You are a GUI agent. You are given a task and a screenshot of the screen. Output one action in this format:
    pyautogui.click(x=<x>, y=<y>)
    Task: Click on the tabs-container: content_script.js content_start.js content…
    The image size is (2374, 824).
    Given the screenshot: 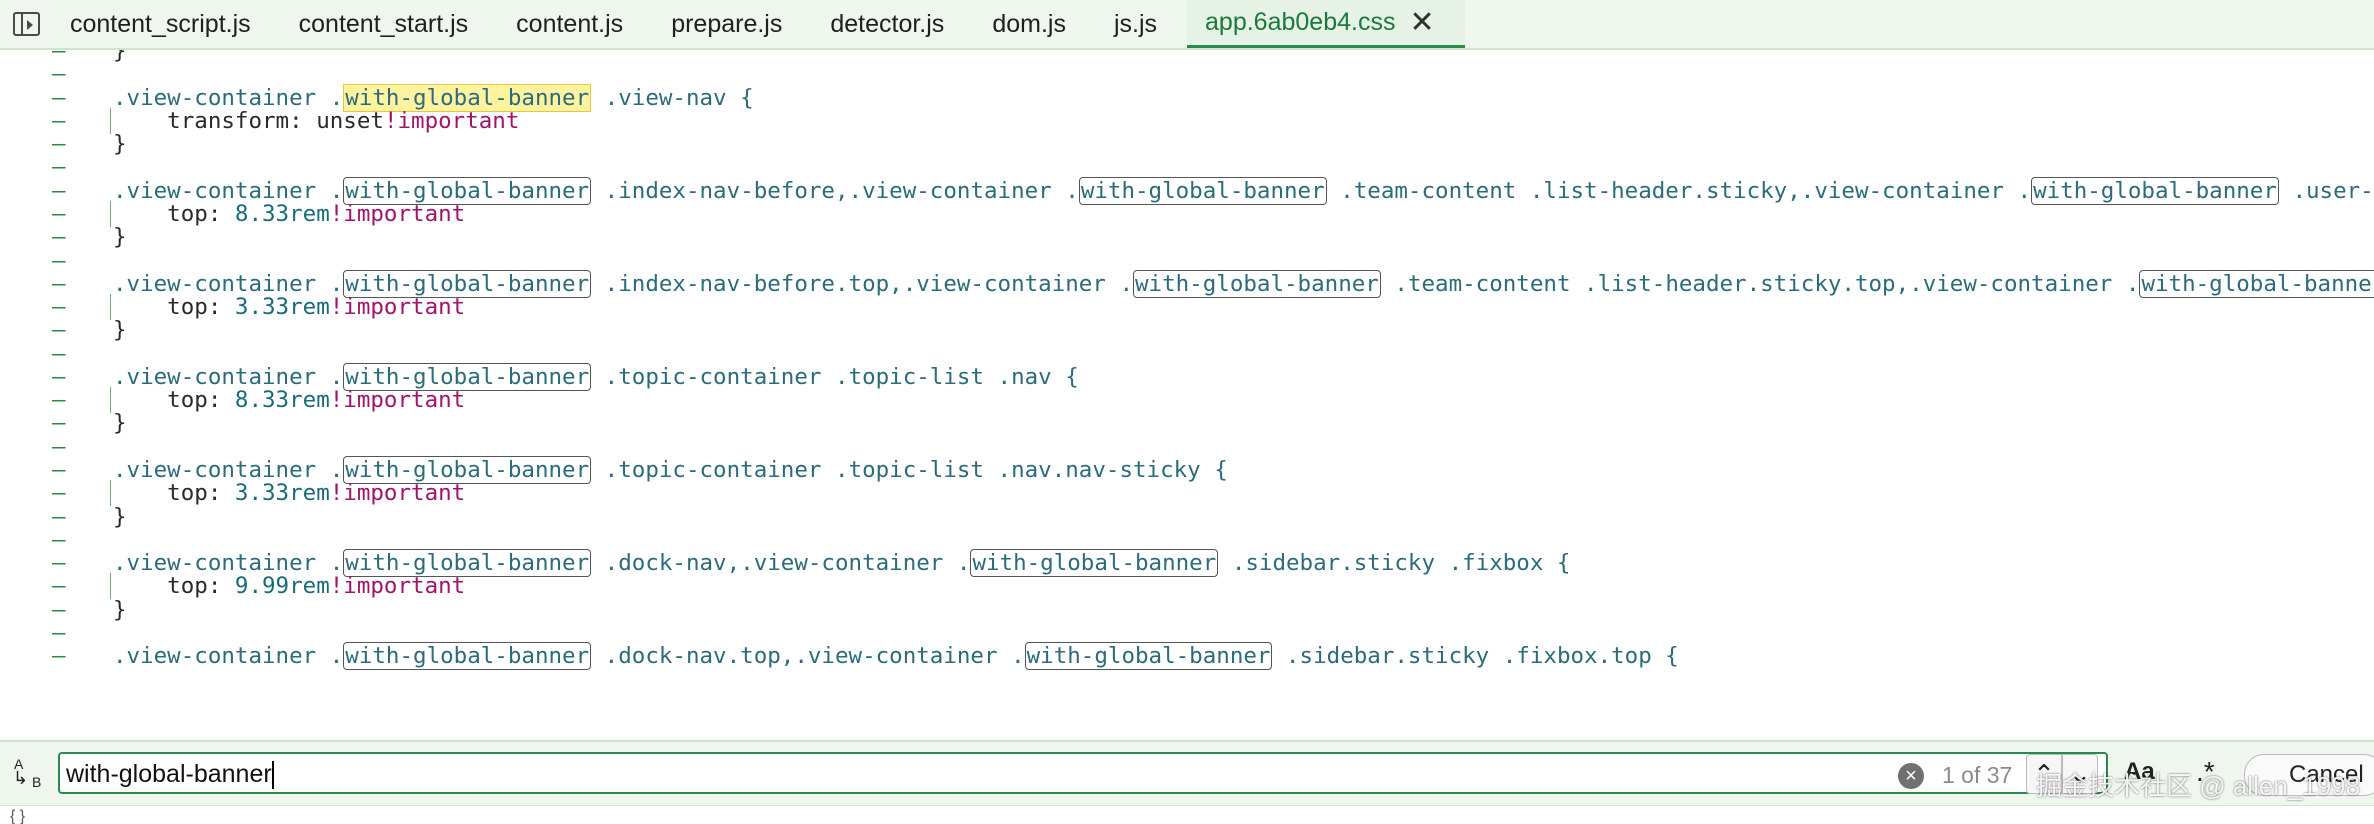 What is the action you would take?
    pyautogui.click(x=758, y=24)
    